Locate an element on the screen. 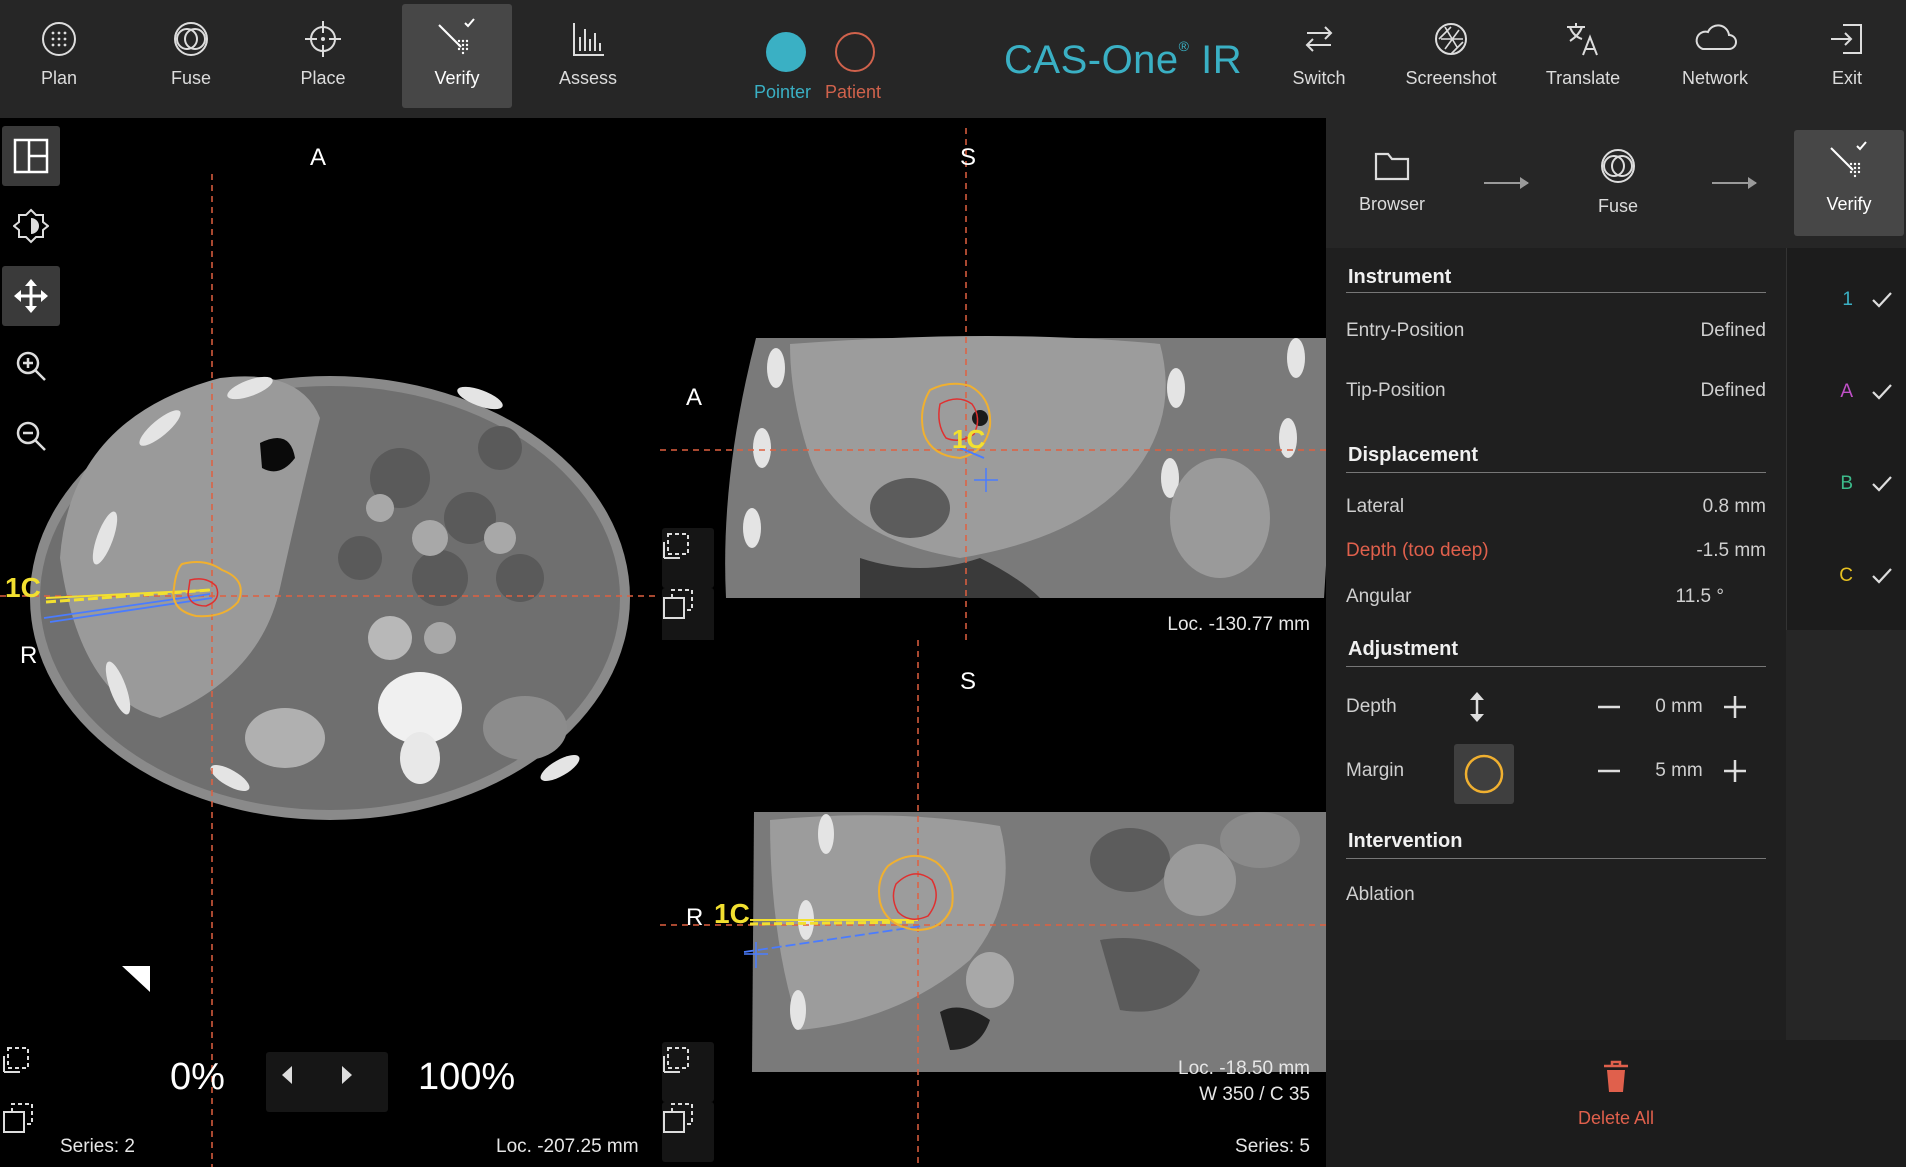 Image resolution: width=1906 pixels, height=1167 pixels. assess-button: Assess is located at coordinates (588, 56).